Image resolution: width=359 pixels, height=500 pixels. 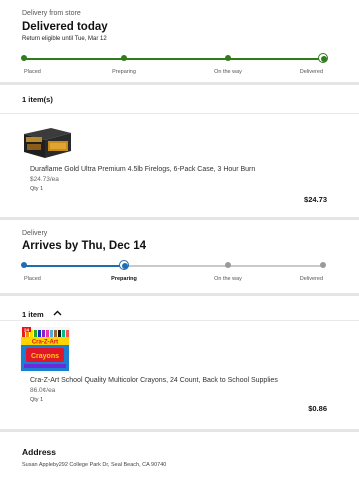 What do you see at coordinates (33, 314) in the screenshot?
I see `order2-items-count: 1 item` at bounding box center [33, 314].